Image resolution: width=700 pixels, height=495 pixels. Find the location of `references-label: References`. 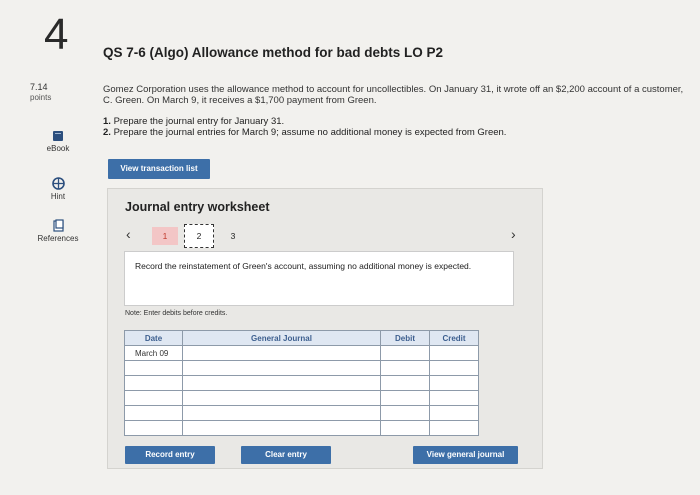

references-label: References is located at coordinates (58, 238).